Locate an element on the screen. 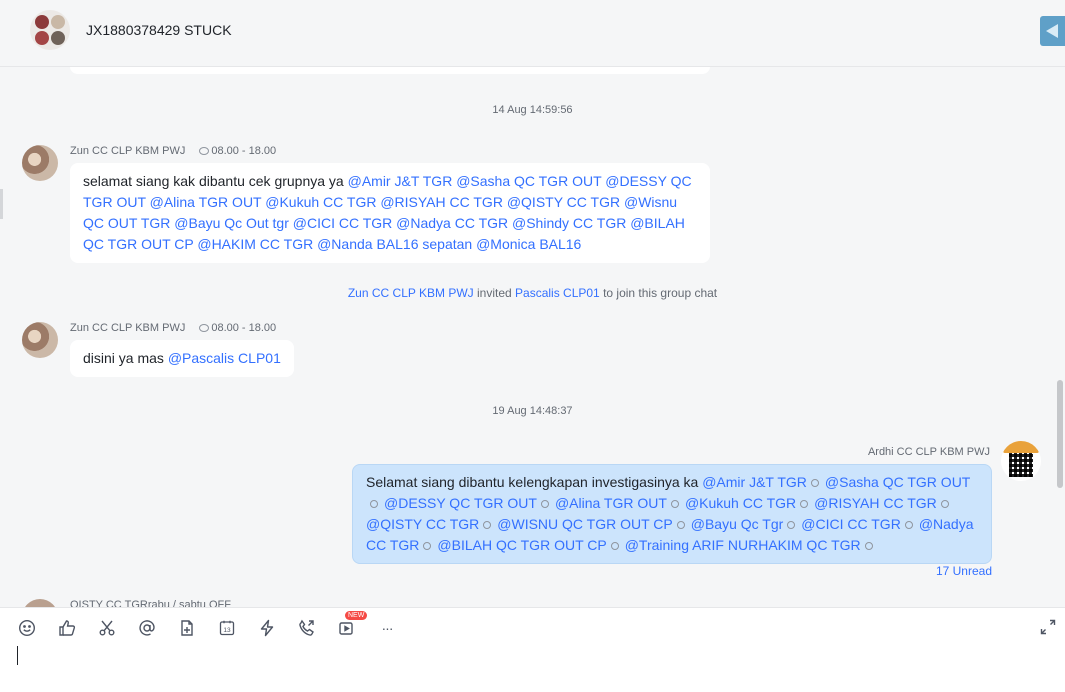  mention: @BILAH QC TGR OUT CP is located at coordinates (521, 545).